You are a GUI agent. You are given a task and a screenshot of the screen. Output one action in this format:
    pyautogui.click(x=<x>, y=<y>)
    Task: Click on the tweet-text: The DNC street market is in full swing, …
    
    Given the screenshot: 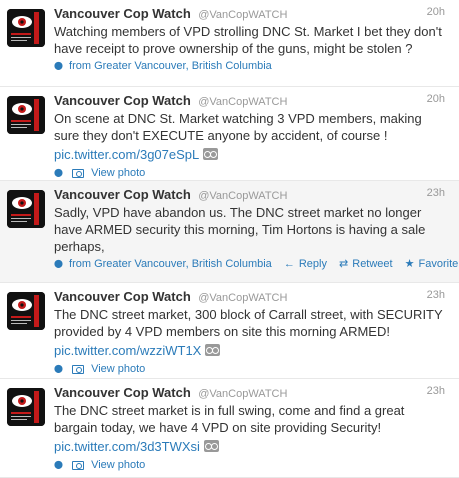 What is the action you would take?
    pyautogui.click(x=229, y=419)
    